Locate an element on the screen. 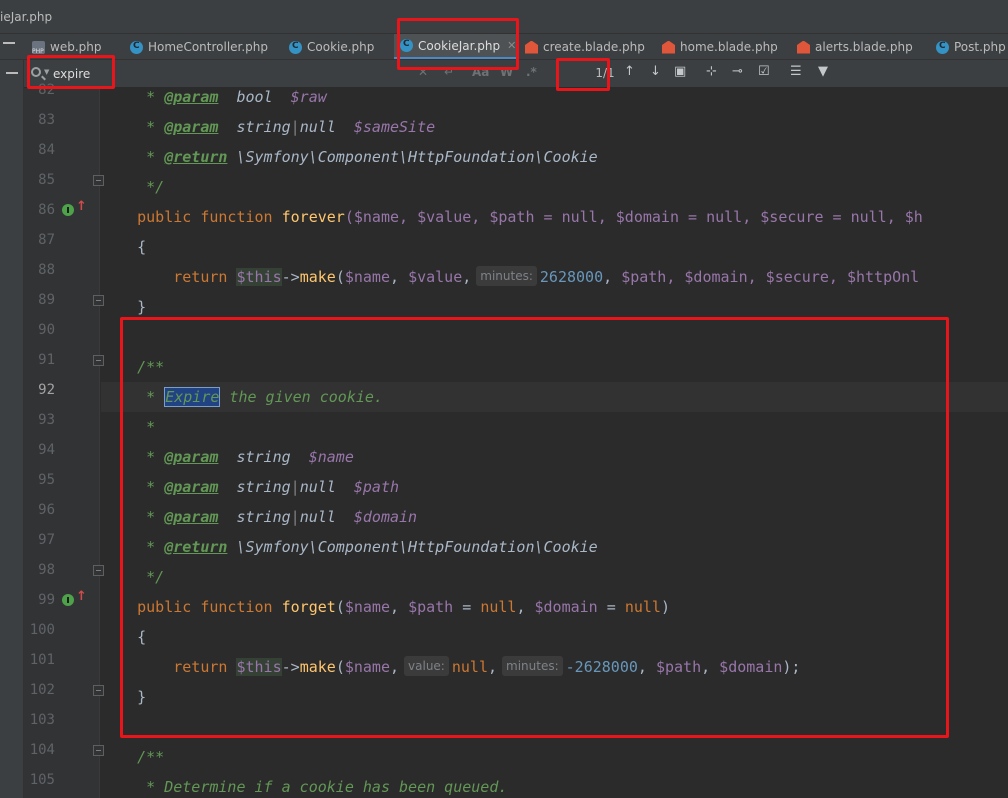  search-icon is located at coordinates (36, 72).